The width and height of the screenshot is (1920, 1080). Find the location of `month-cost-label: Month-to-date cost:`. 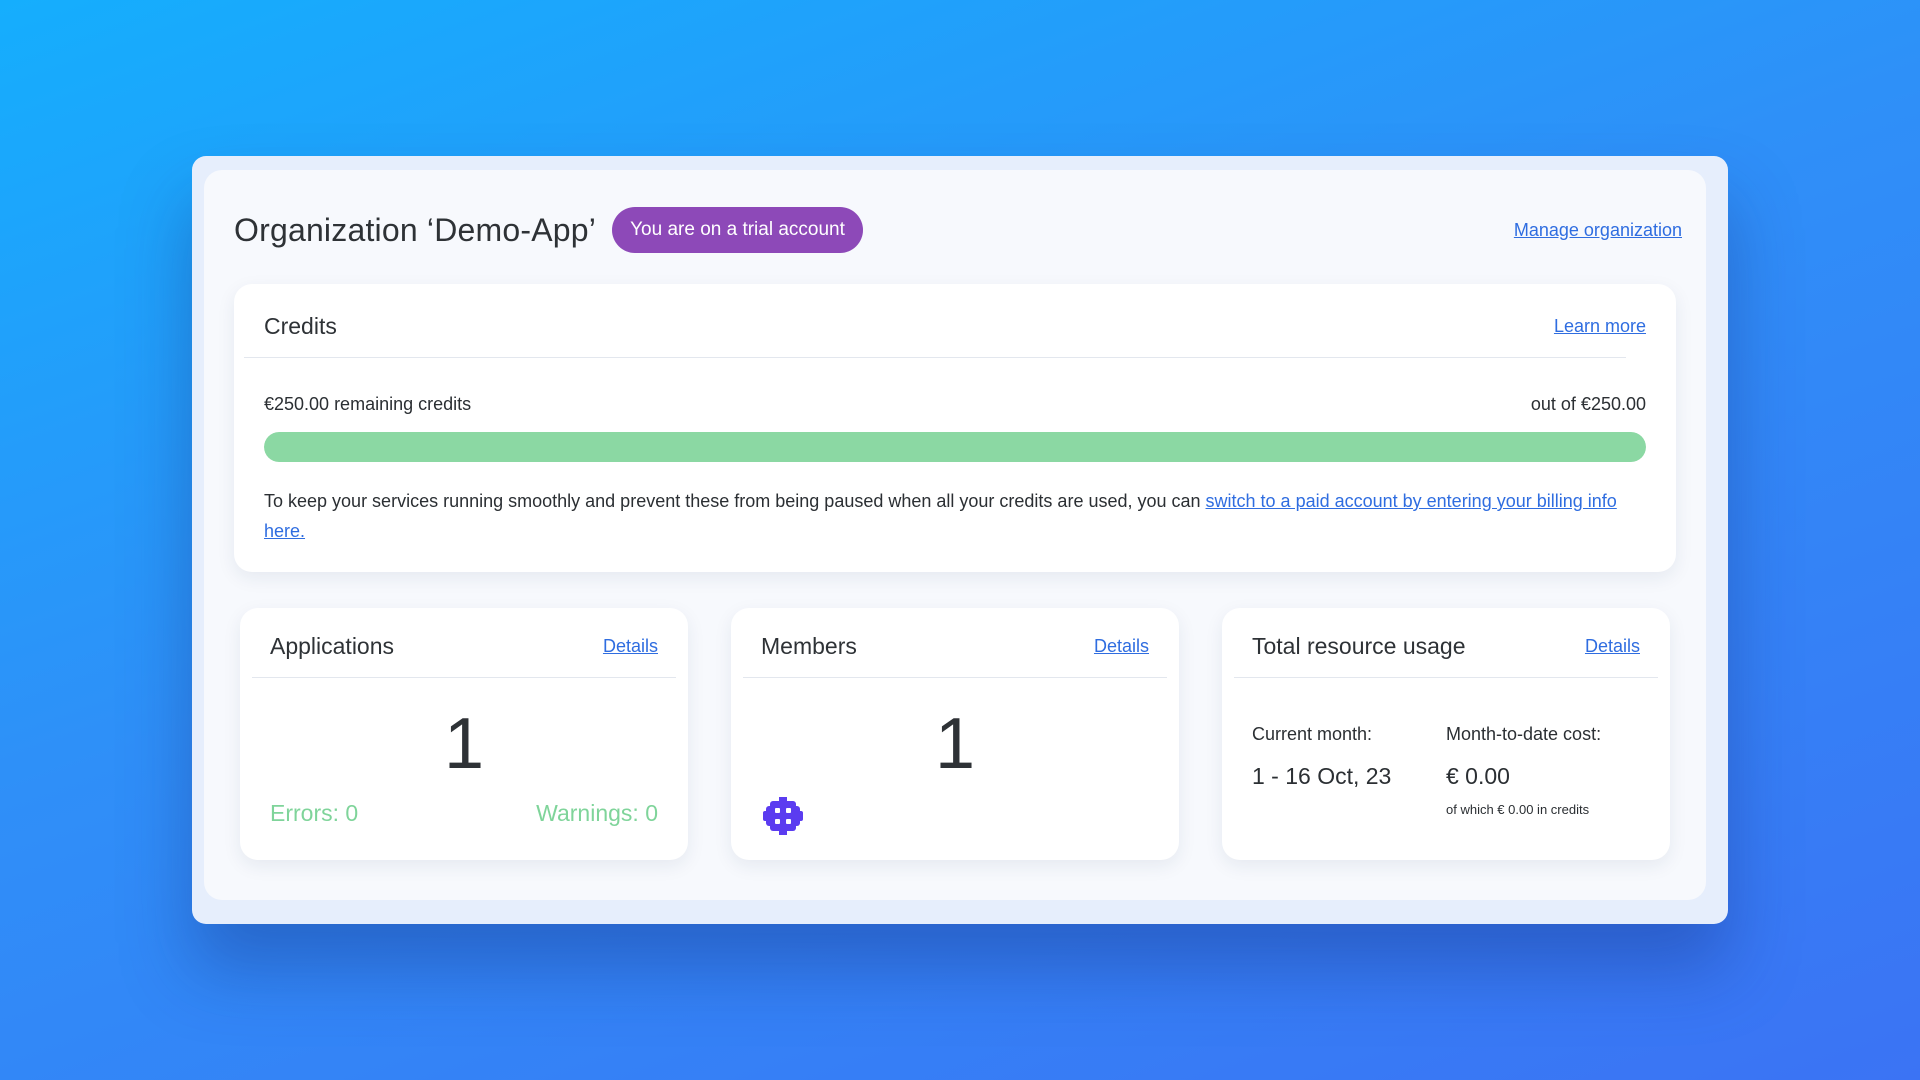

month-cost-label: Month-to-date cost: is located at coordinates (1524, 734).